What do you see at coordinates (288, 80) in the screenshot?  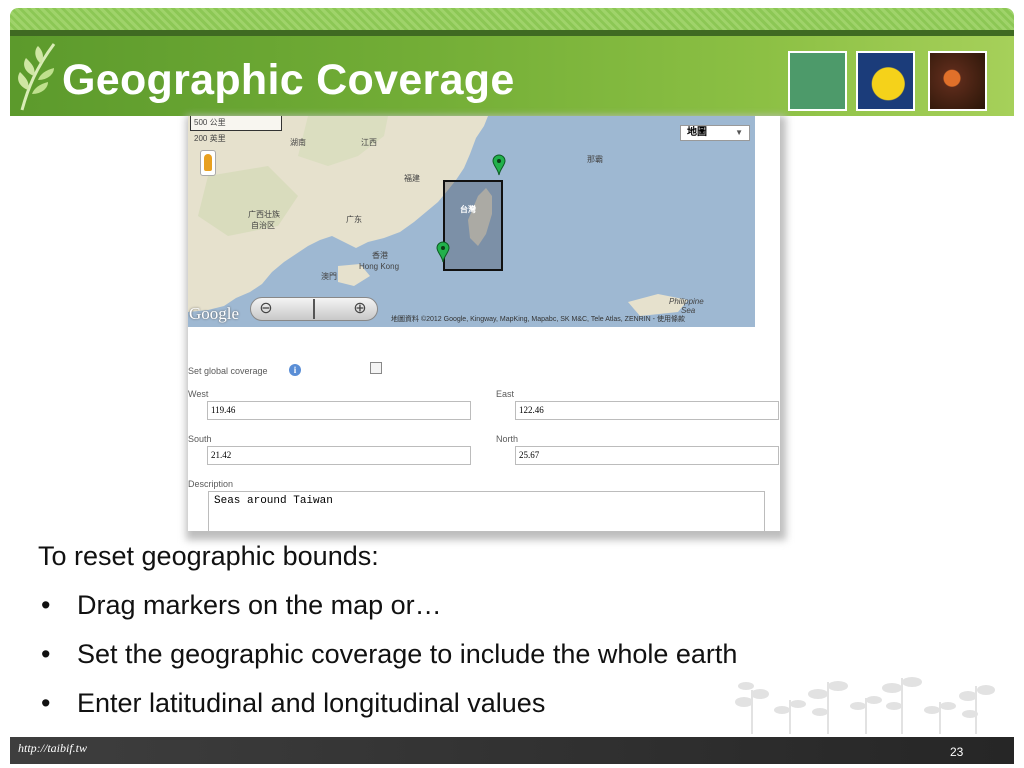 I see `slide-title: Geographic Coverage` at bounding box center [288, 80].